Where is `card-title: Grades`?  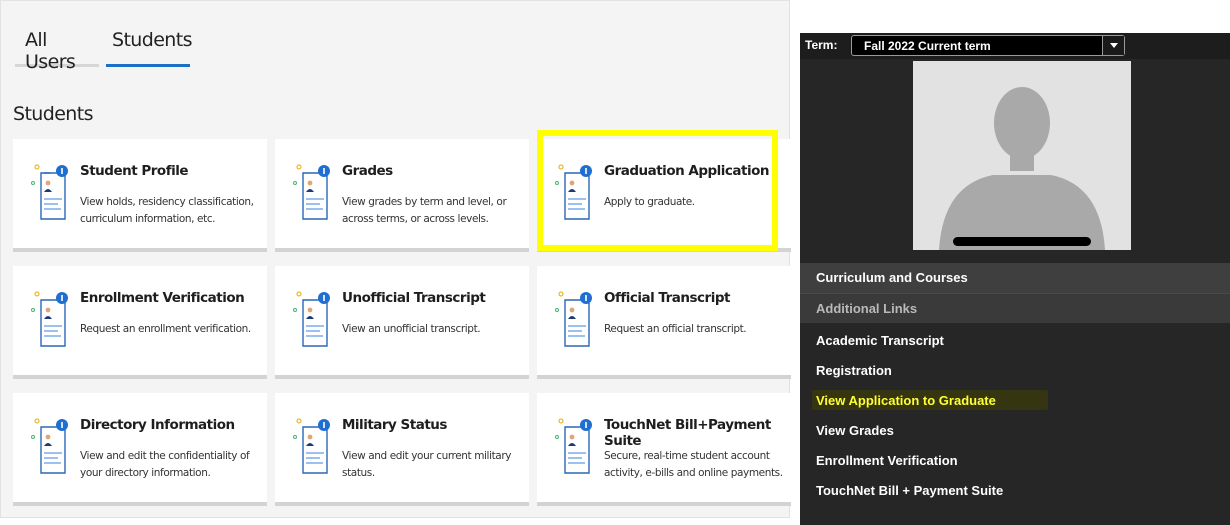 card-title: Grades is located at coordinates (367, 171).